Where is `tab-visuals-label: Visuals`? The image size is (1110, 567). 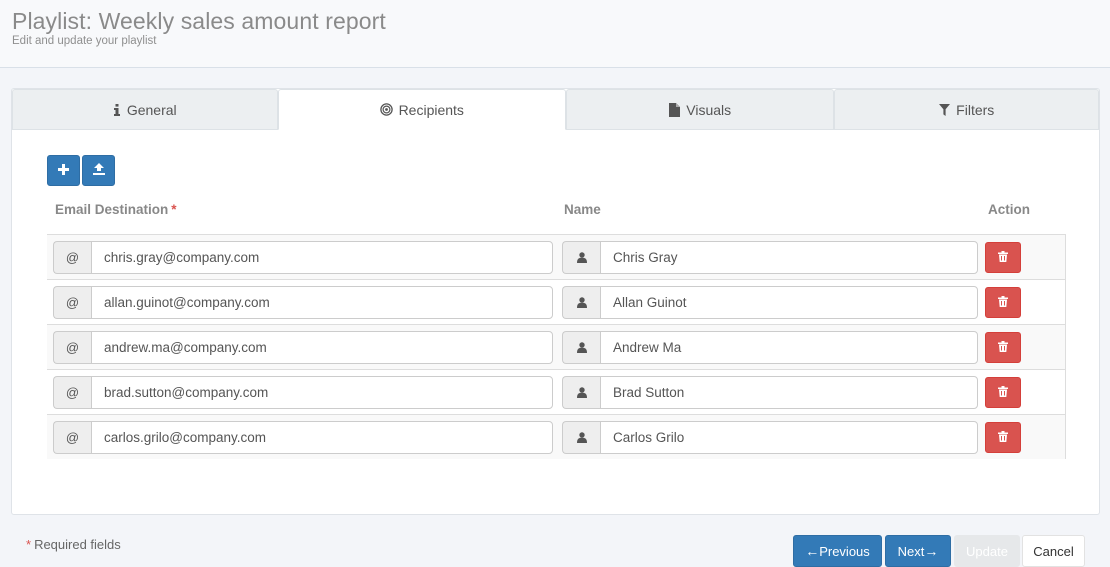 tab-visuals-label: Visuals is located at coordinates (709, 109).